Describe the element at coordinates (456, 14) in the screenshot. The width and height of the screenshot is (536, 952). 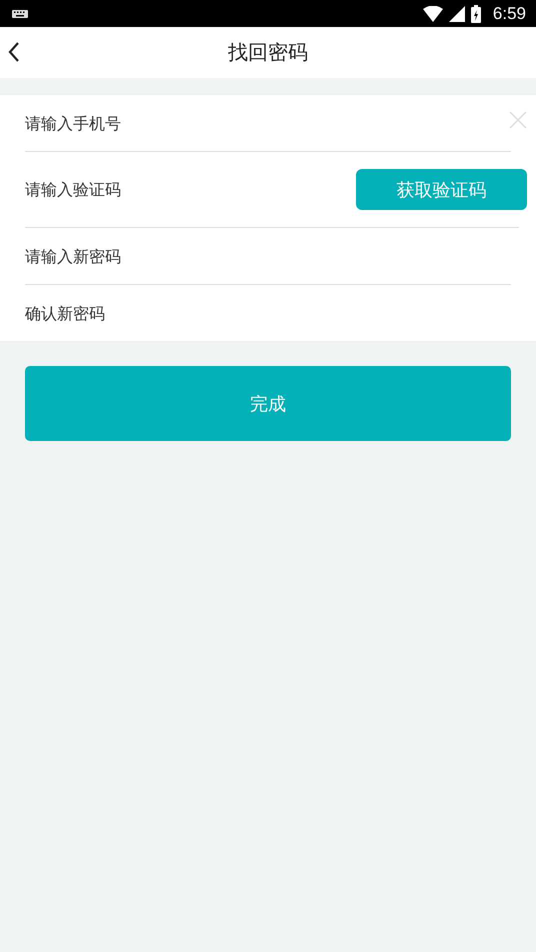
I see `signal-icon` at that location.